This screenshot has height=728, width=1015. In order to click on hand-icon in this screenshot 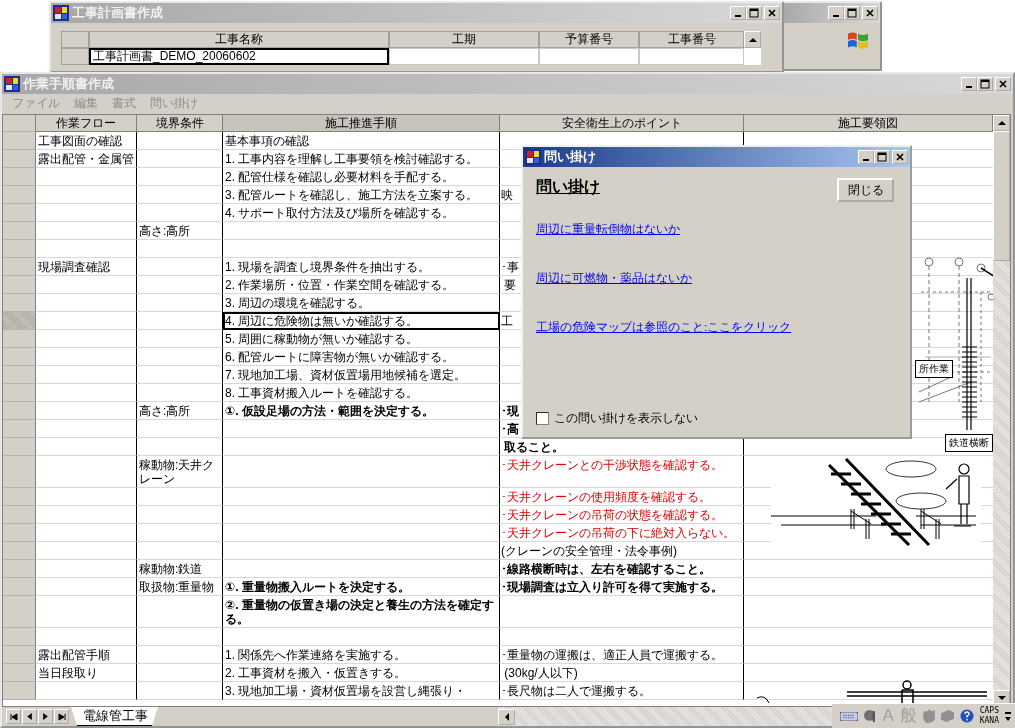, I will do `click(928, 716)`.